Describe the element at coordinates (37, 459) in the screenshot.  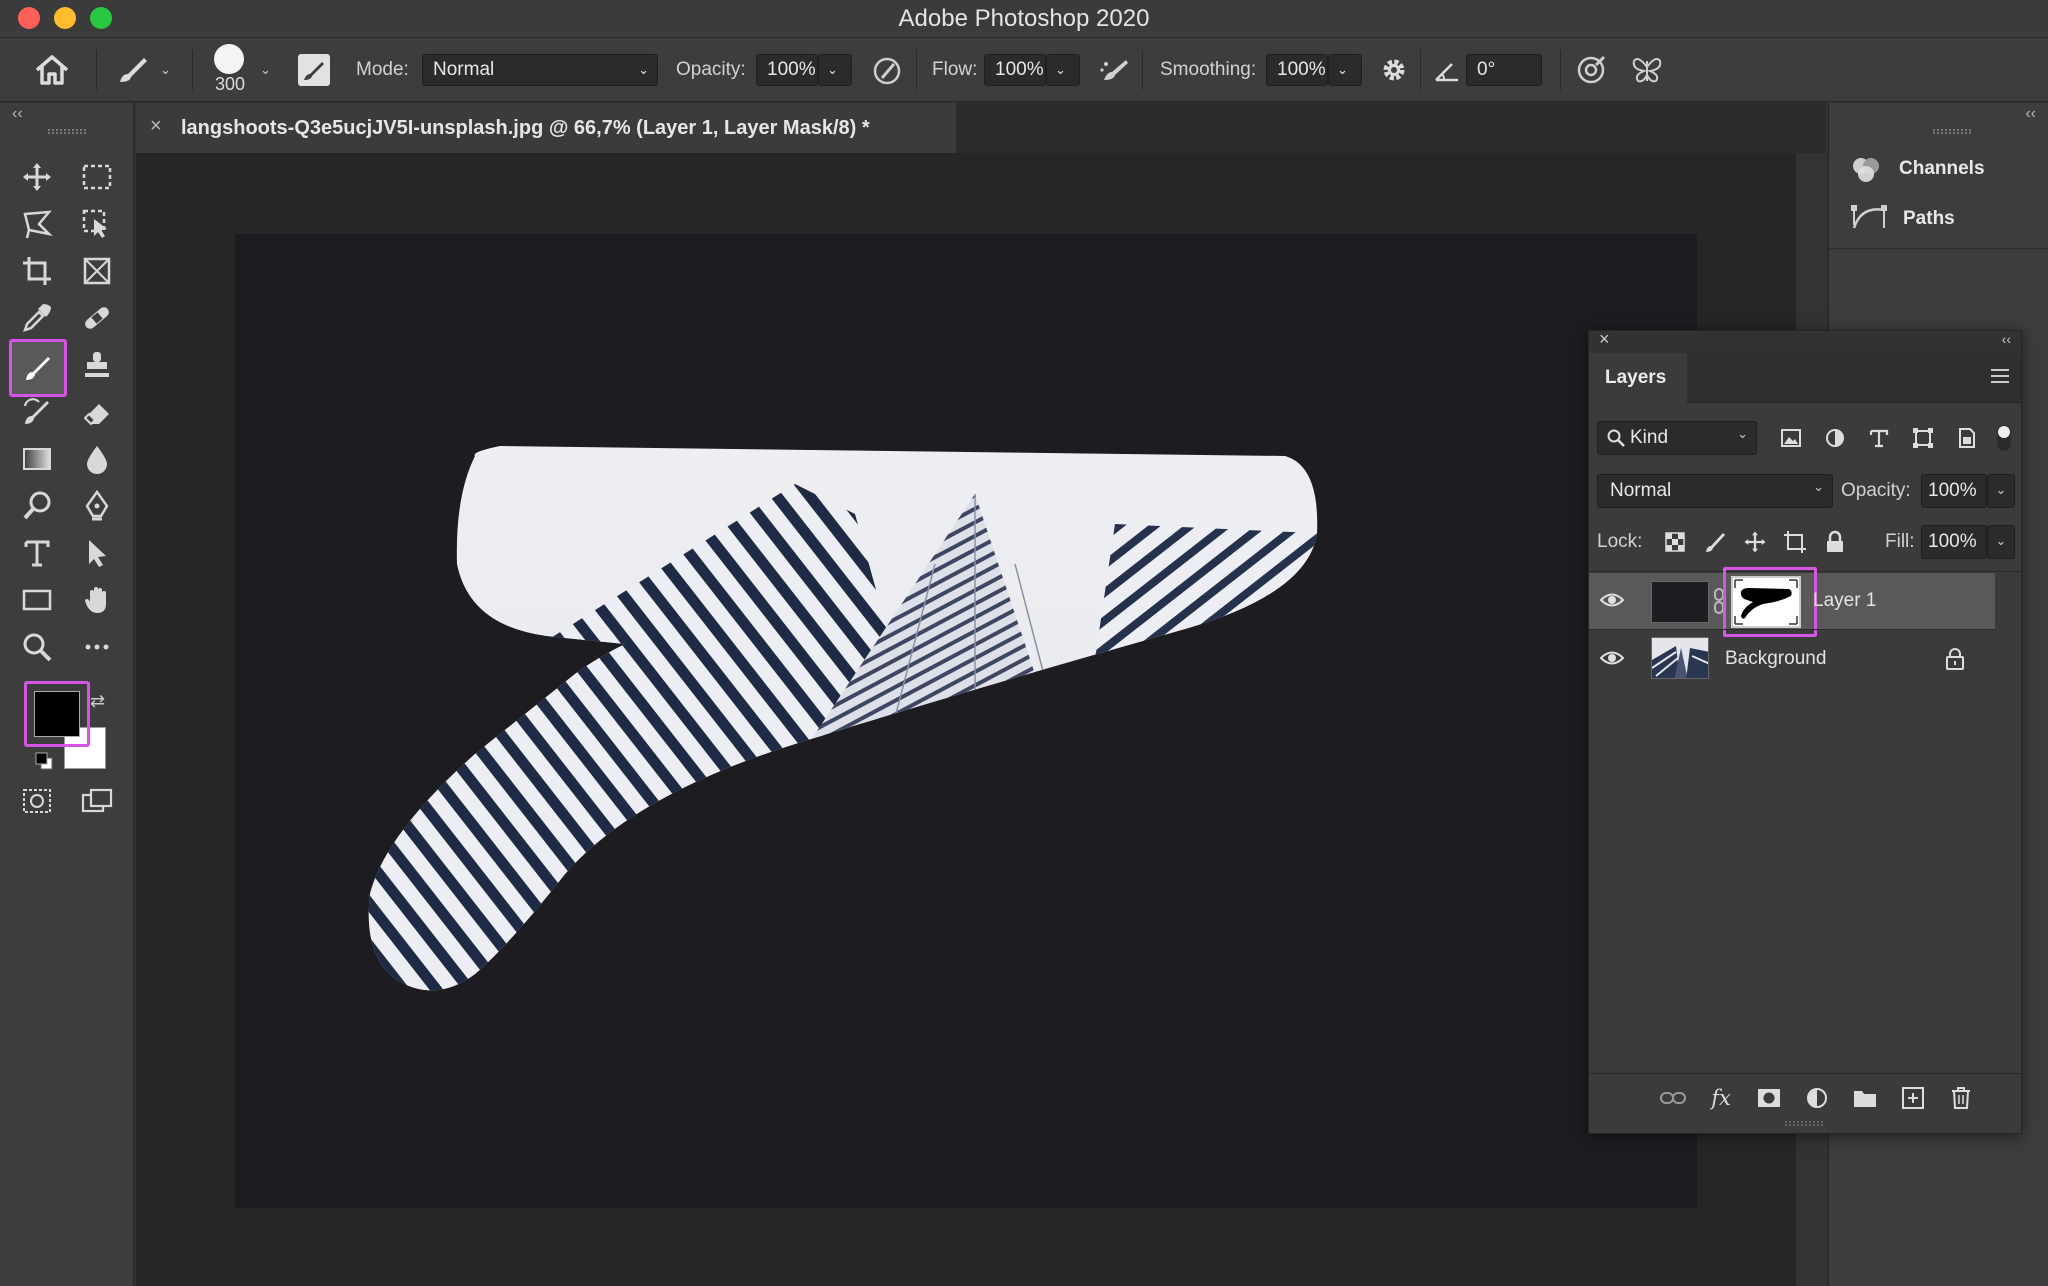
I see `gradient-tool-icon` at that location.